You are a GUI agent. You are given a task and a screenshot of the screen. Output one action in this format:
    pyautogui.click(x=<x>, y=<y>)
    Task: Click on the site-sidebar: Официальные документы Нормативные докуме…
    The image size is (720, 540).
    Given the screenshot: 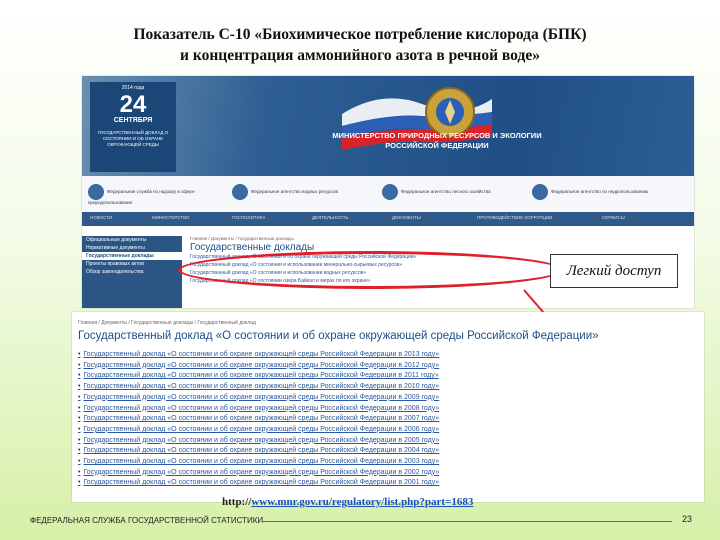 What is the action you would take?
    pyautogui.click(x=132, y=272)
    